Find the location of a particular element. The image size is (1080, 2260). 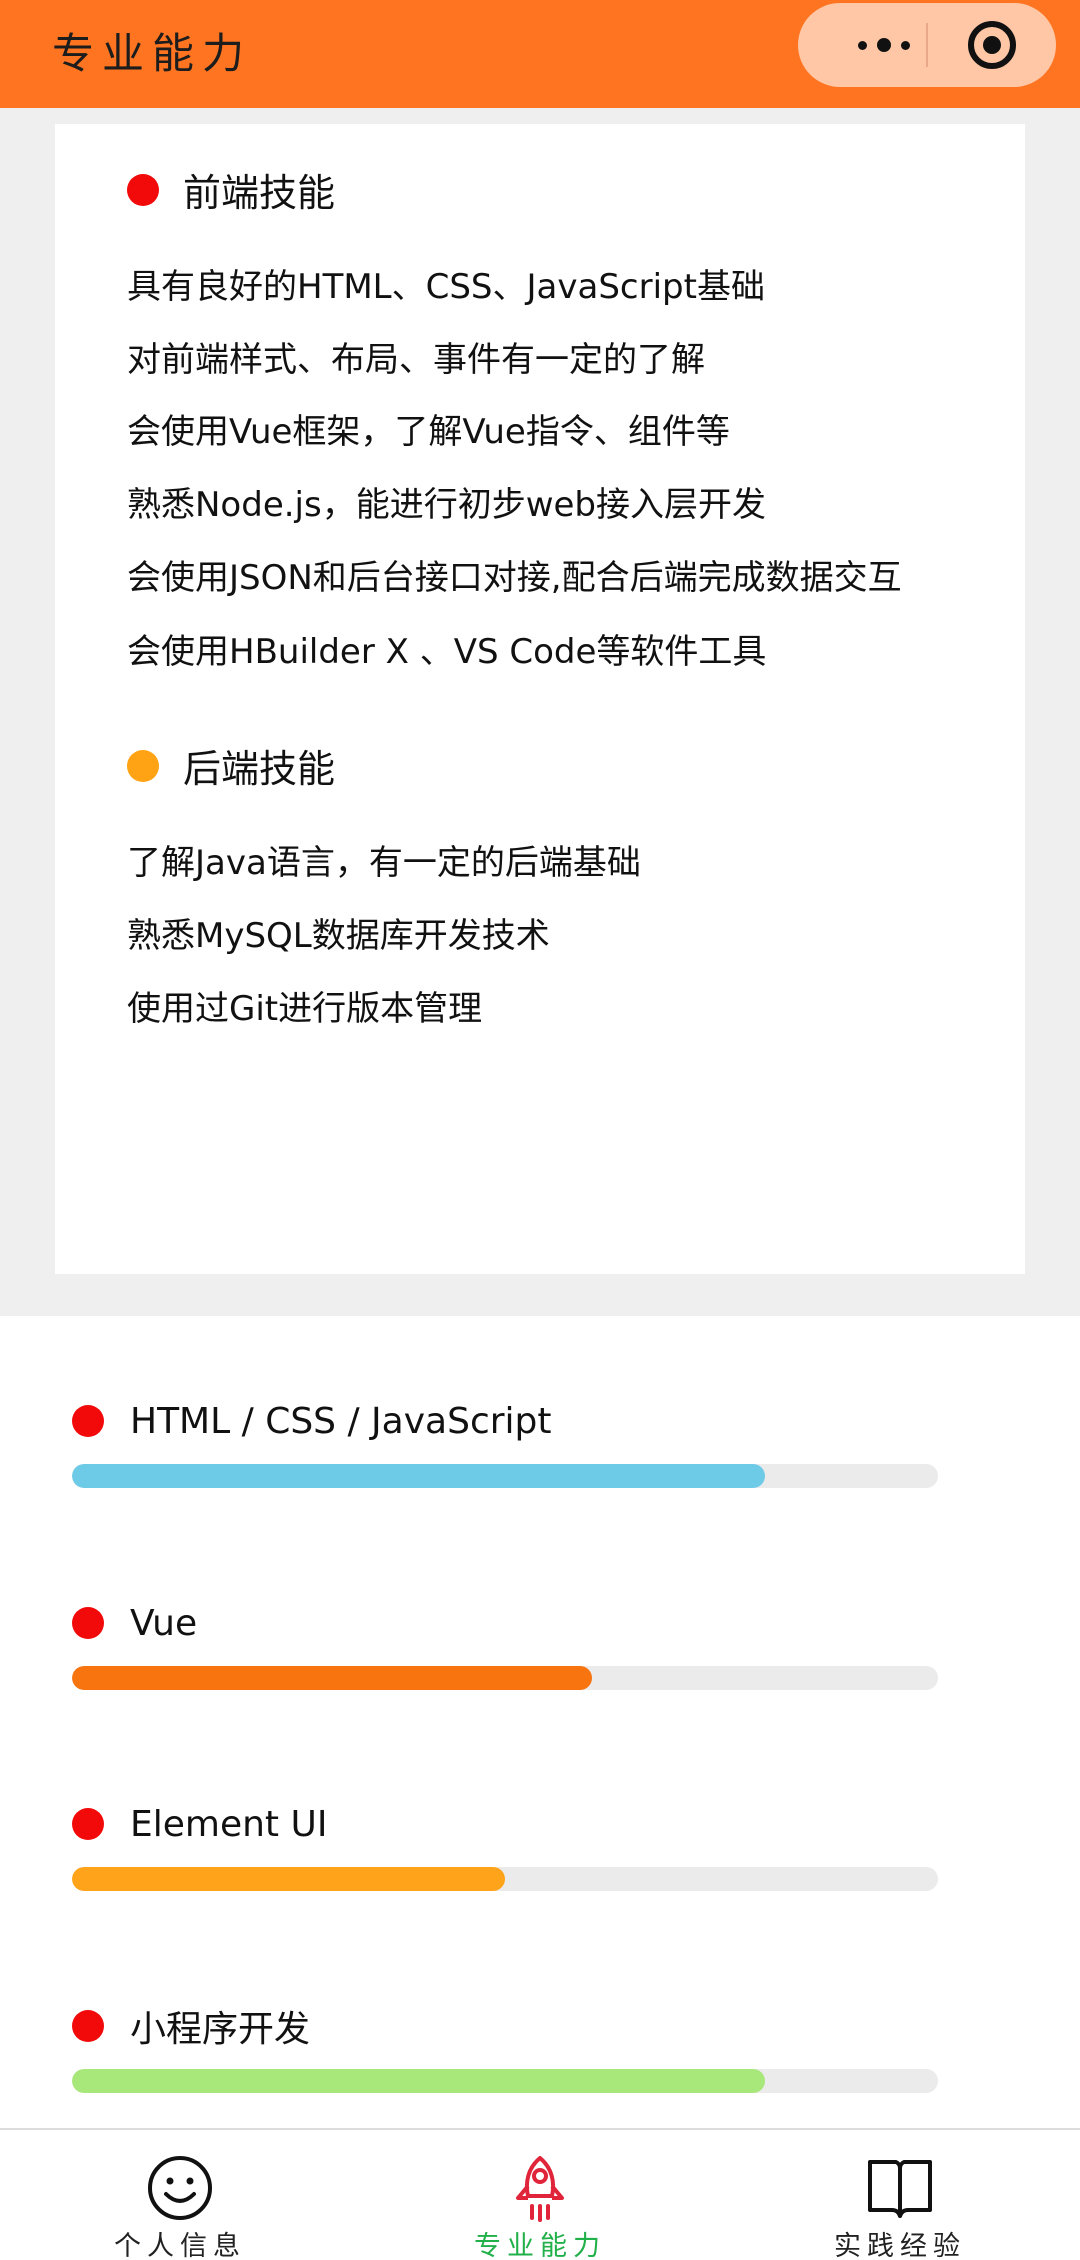

backend-skill-item: 使用过Git进行版本管理 is located at coordinates (305, 1009).